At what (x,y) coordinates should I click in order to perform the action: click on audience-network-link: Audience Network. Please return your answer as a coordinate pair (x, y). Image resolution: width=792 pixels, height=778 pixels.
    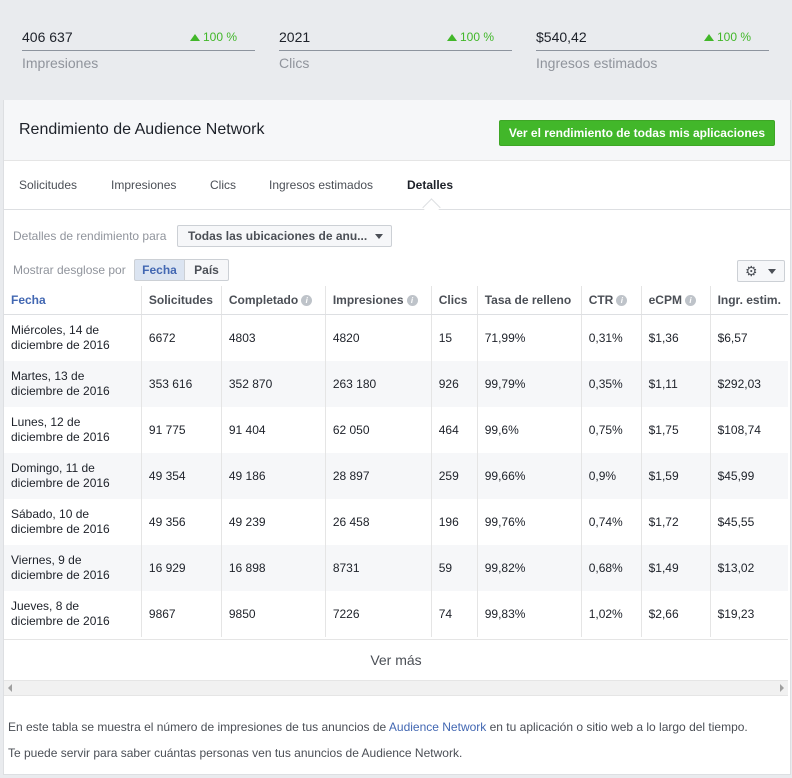
    Looking at the image, I should click on (437, 727).